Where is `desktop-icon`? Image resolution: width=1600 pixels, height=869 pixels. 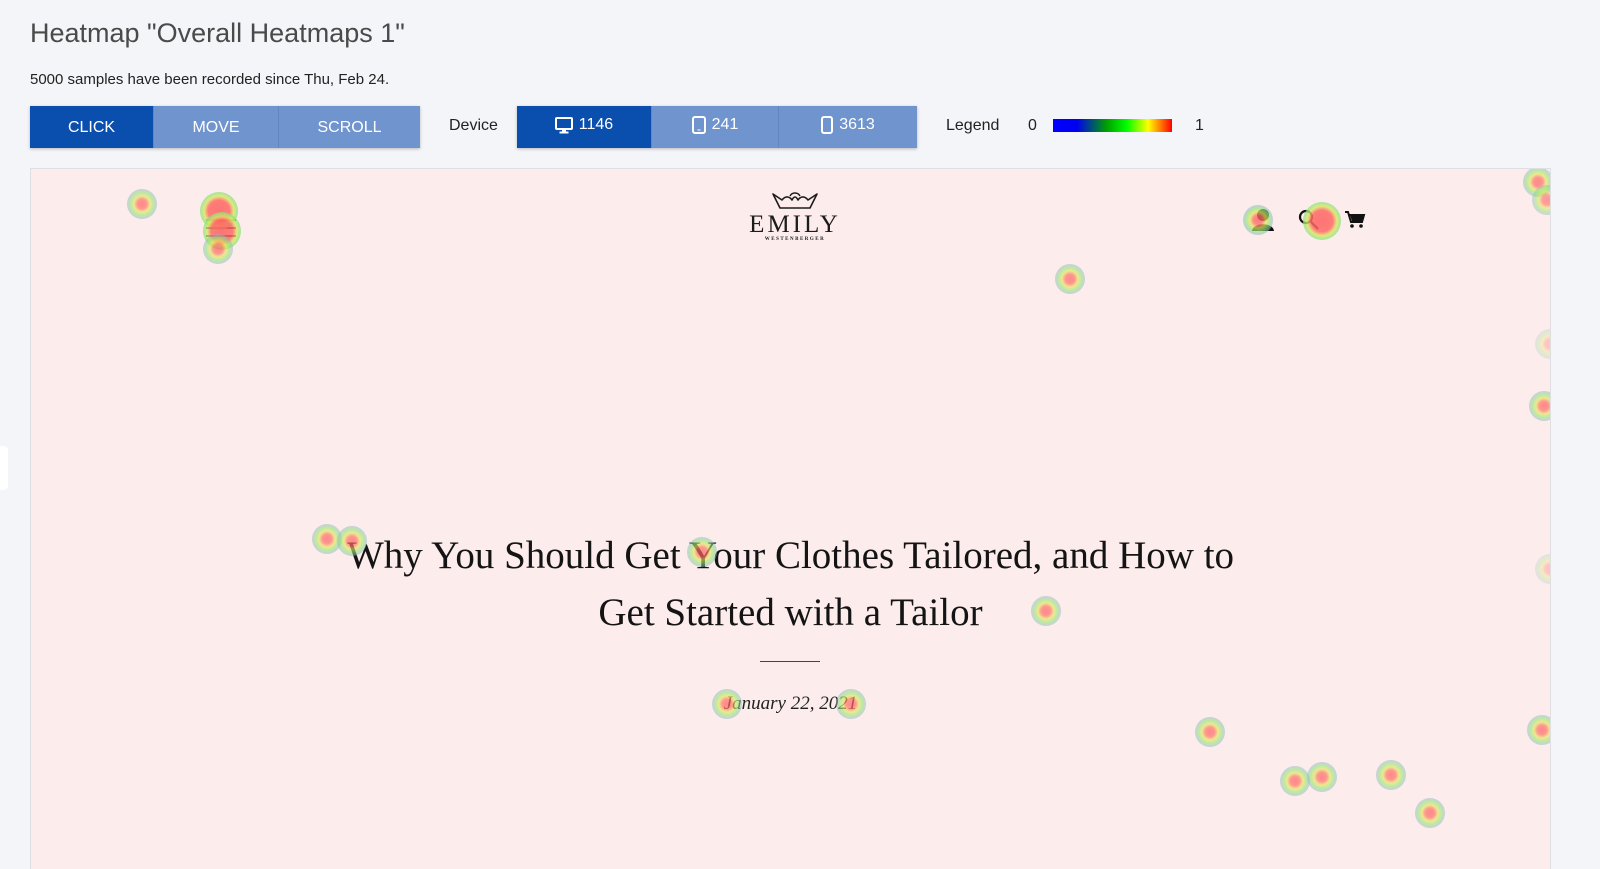 desktop-icon is located at coordinates (563, 125).